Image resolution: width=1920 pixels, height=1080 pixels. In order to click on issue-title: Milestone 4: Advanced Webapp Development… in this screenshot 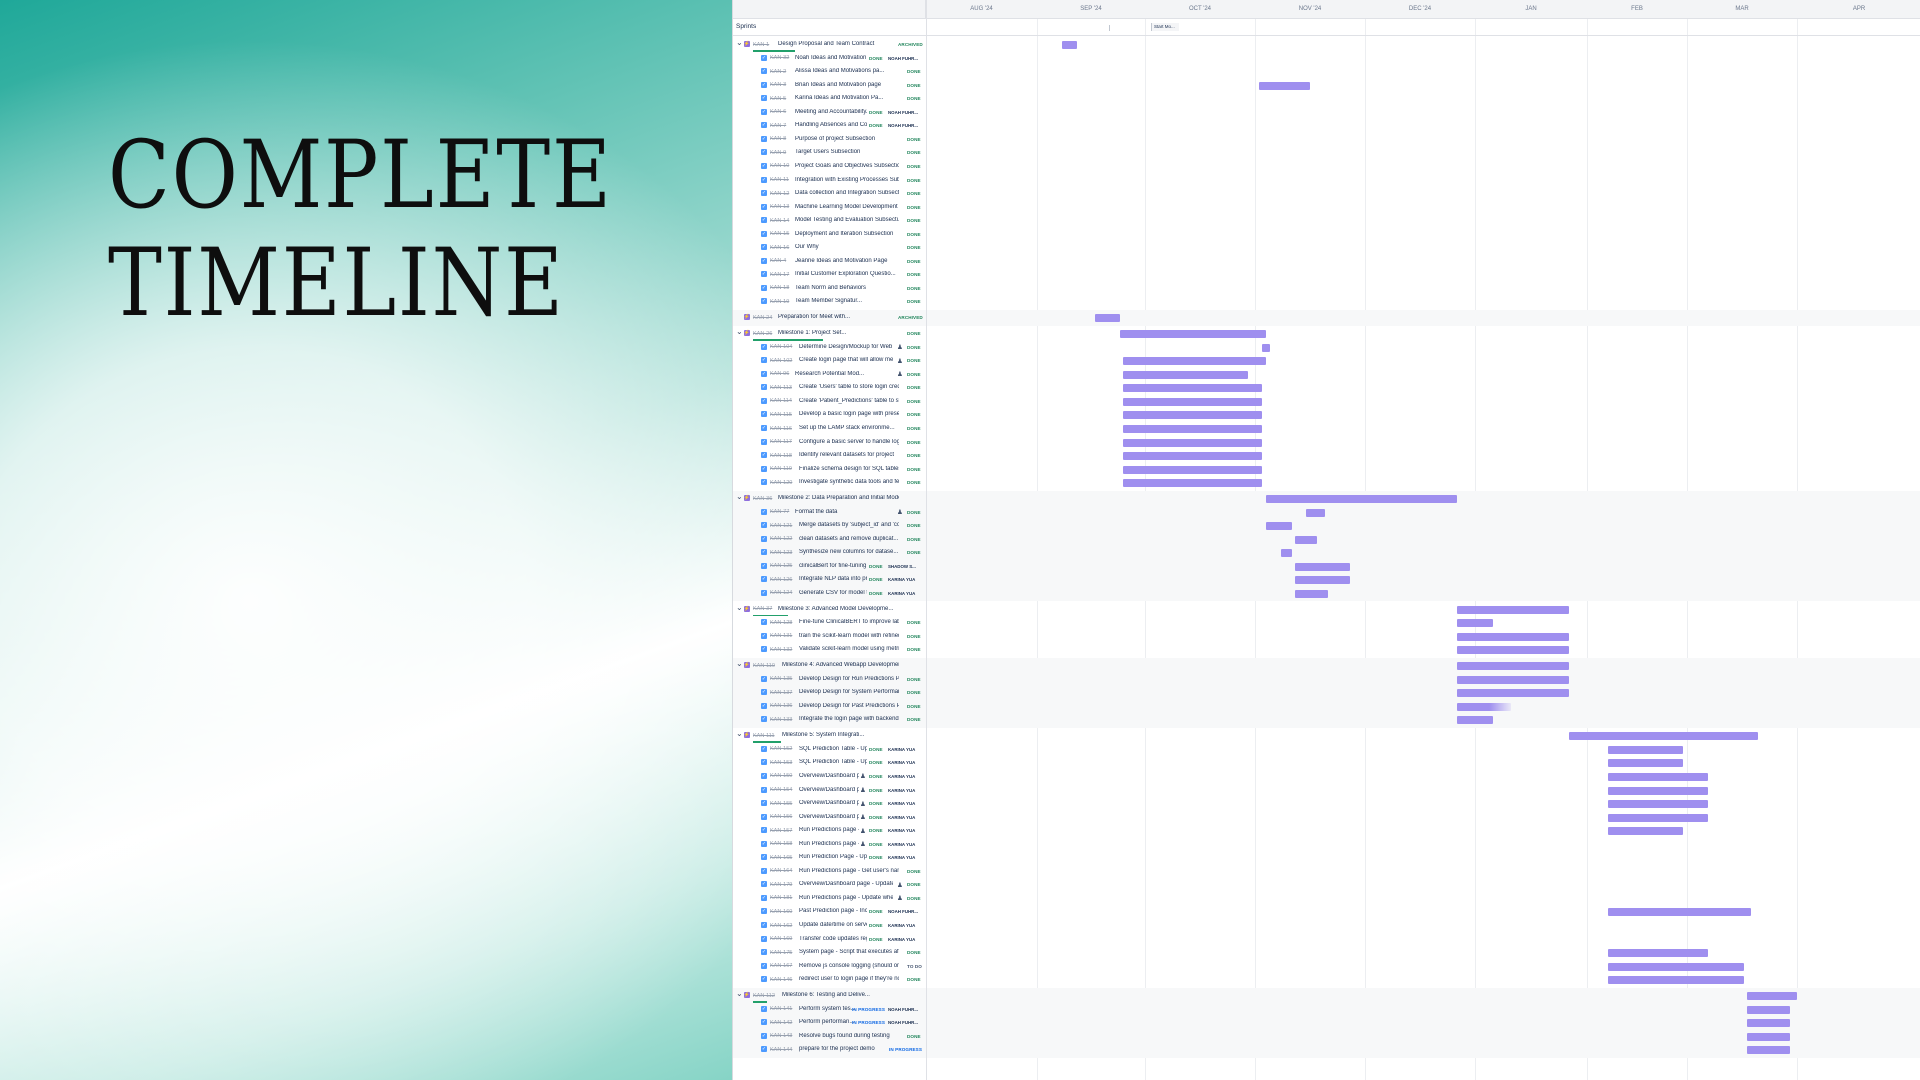, I will do `click(840, 665)`.